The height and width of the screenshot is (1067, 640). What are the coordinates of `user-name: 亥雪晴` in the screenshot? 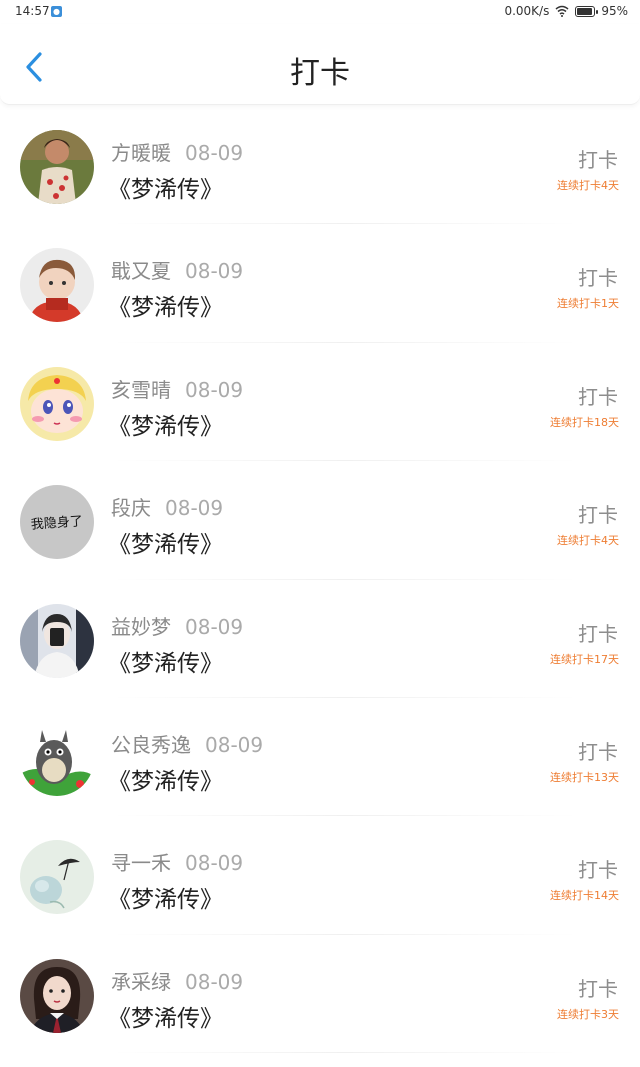 It's located at (141, 389).